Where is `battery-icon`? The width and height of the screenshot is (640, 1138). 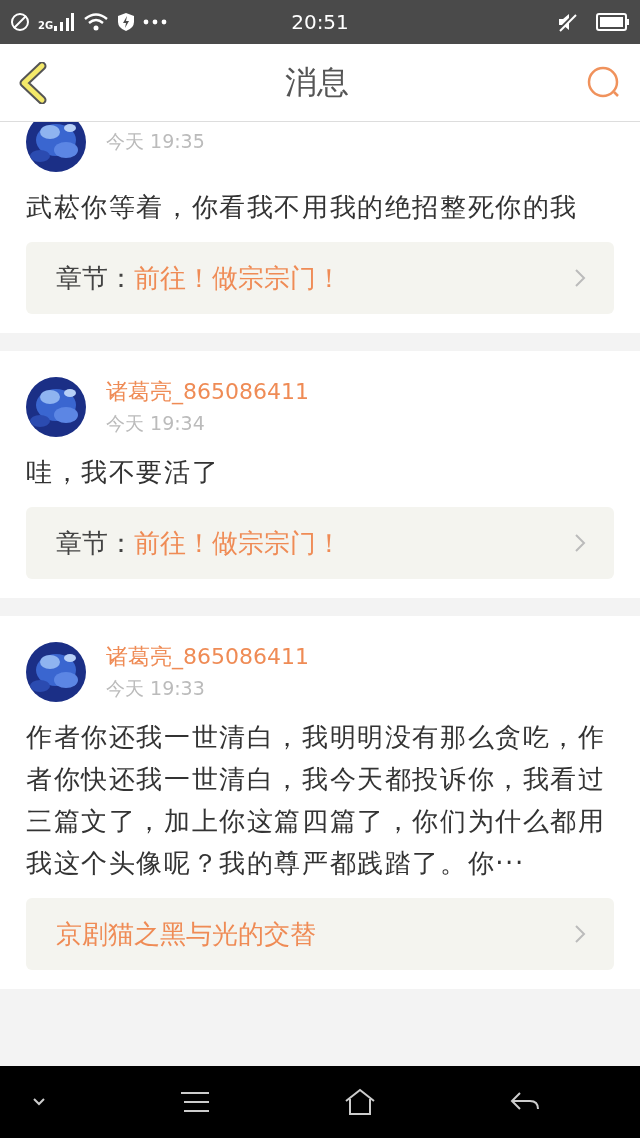
battery-icon is located at coordinates (613, 22).